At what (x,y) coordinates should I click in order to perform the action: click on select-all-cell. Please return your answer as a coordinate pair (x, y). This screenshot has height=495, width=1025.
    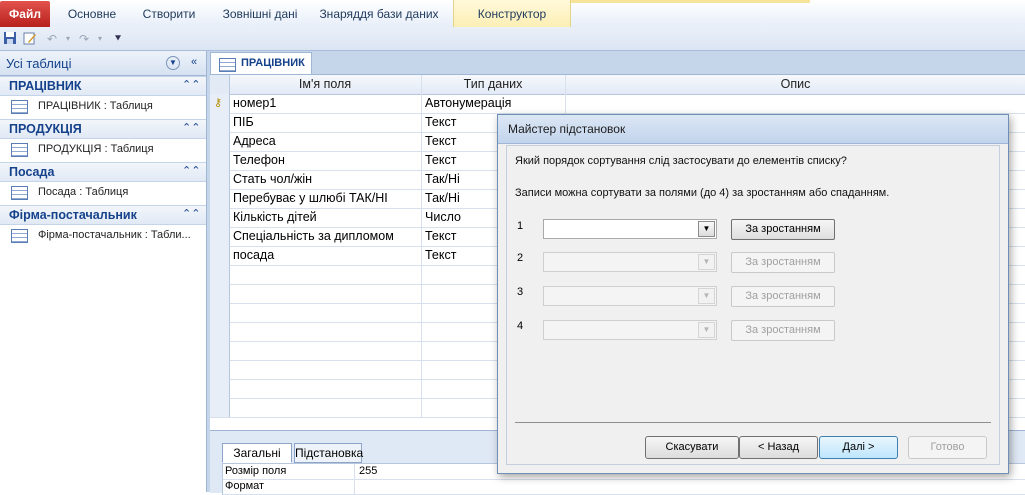
    Looking at the image, I should click on (220, 84).